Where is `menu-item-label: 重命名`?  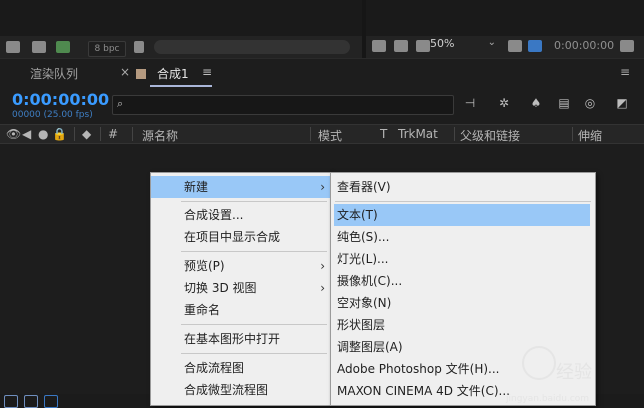
menu-item-label: 重命名 is located at coordinates (202, 310).